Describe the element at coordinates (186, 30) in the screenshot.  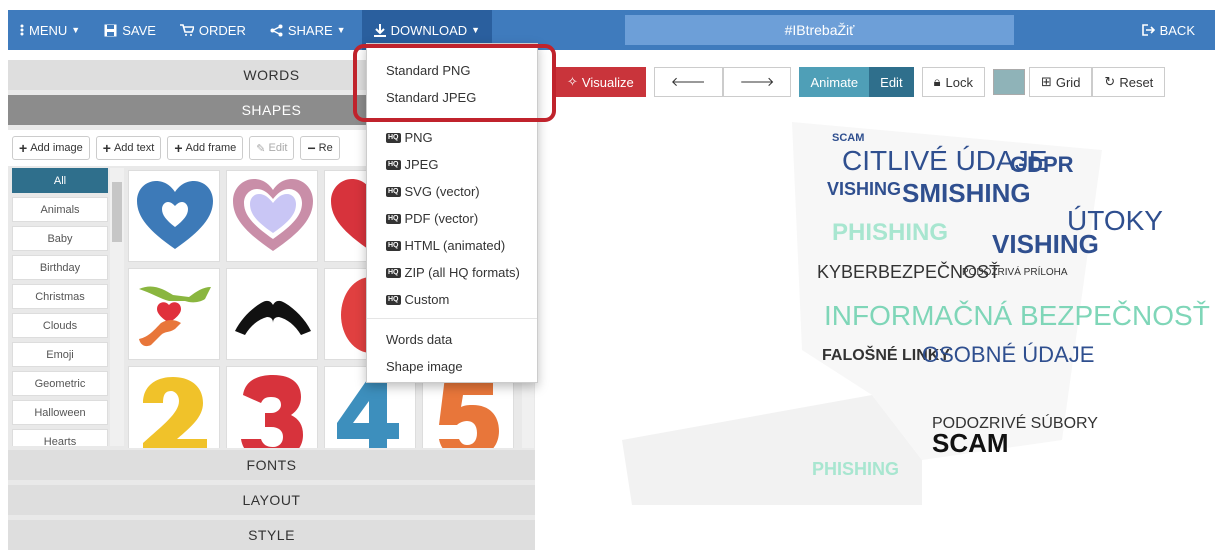
I see `cart-icon` at that location.